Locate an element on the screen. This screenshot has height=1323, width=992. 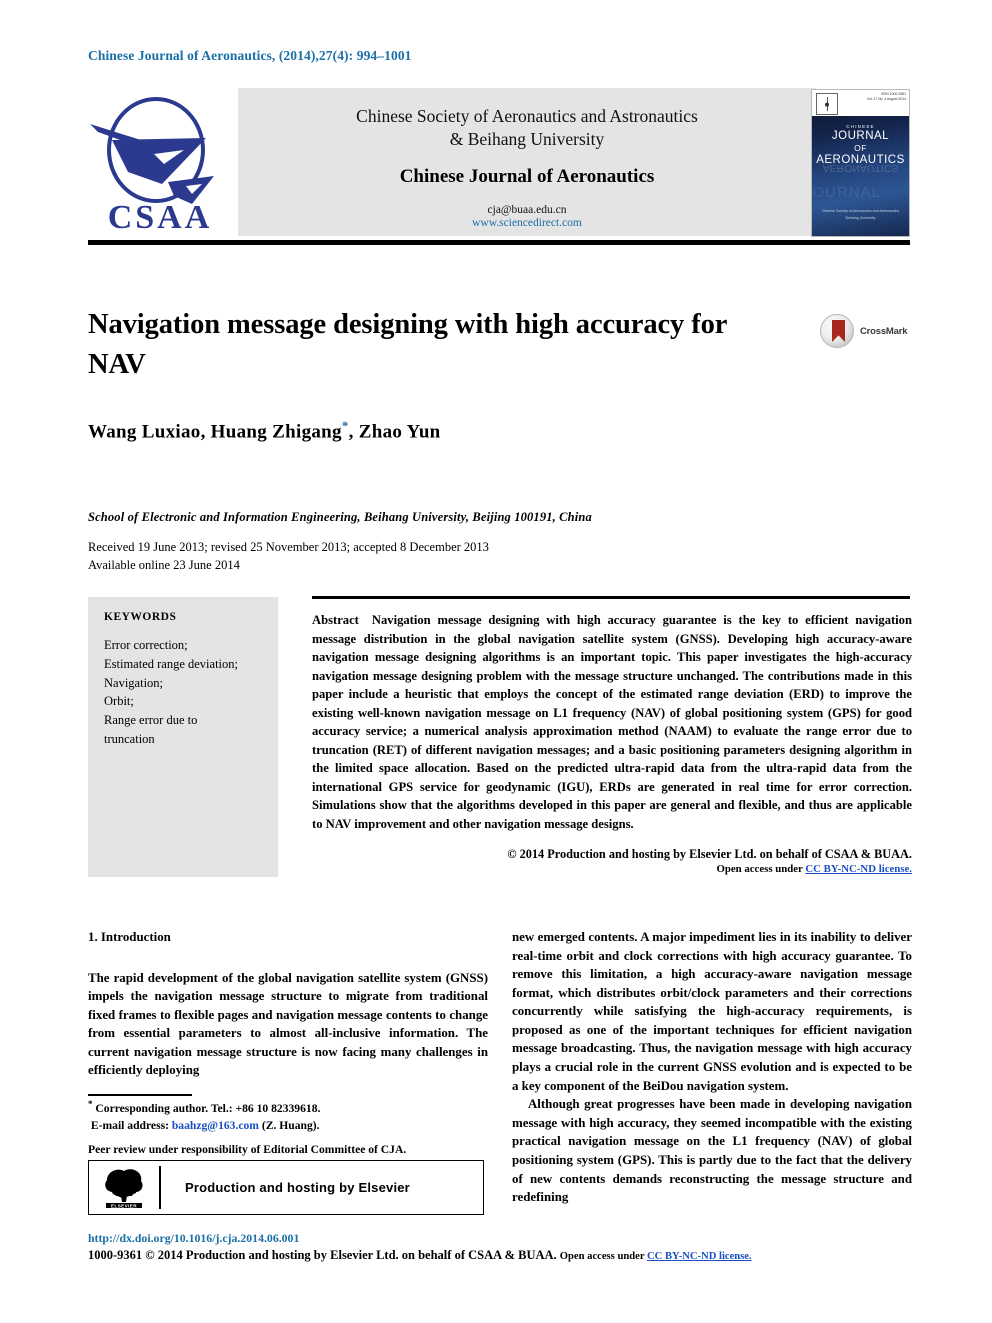
keywords-heading: KEYWORDS is located at coordinates (140, 617).